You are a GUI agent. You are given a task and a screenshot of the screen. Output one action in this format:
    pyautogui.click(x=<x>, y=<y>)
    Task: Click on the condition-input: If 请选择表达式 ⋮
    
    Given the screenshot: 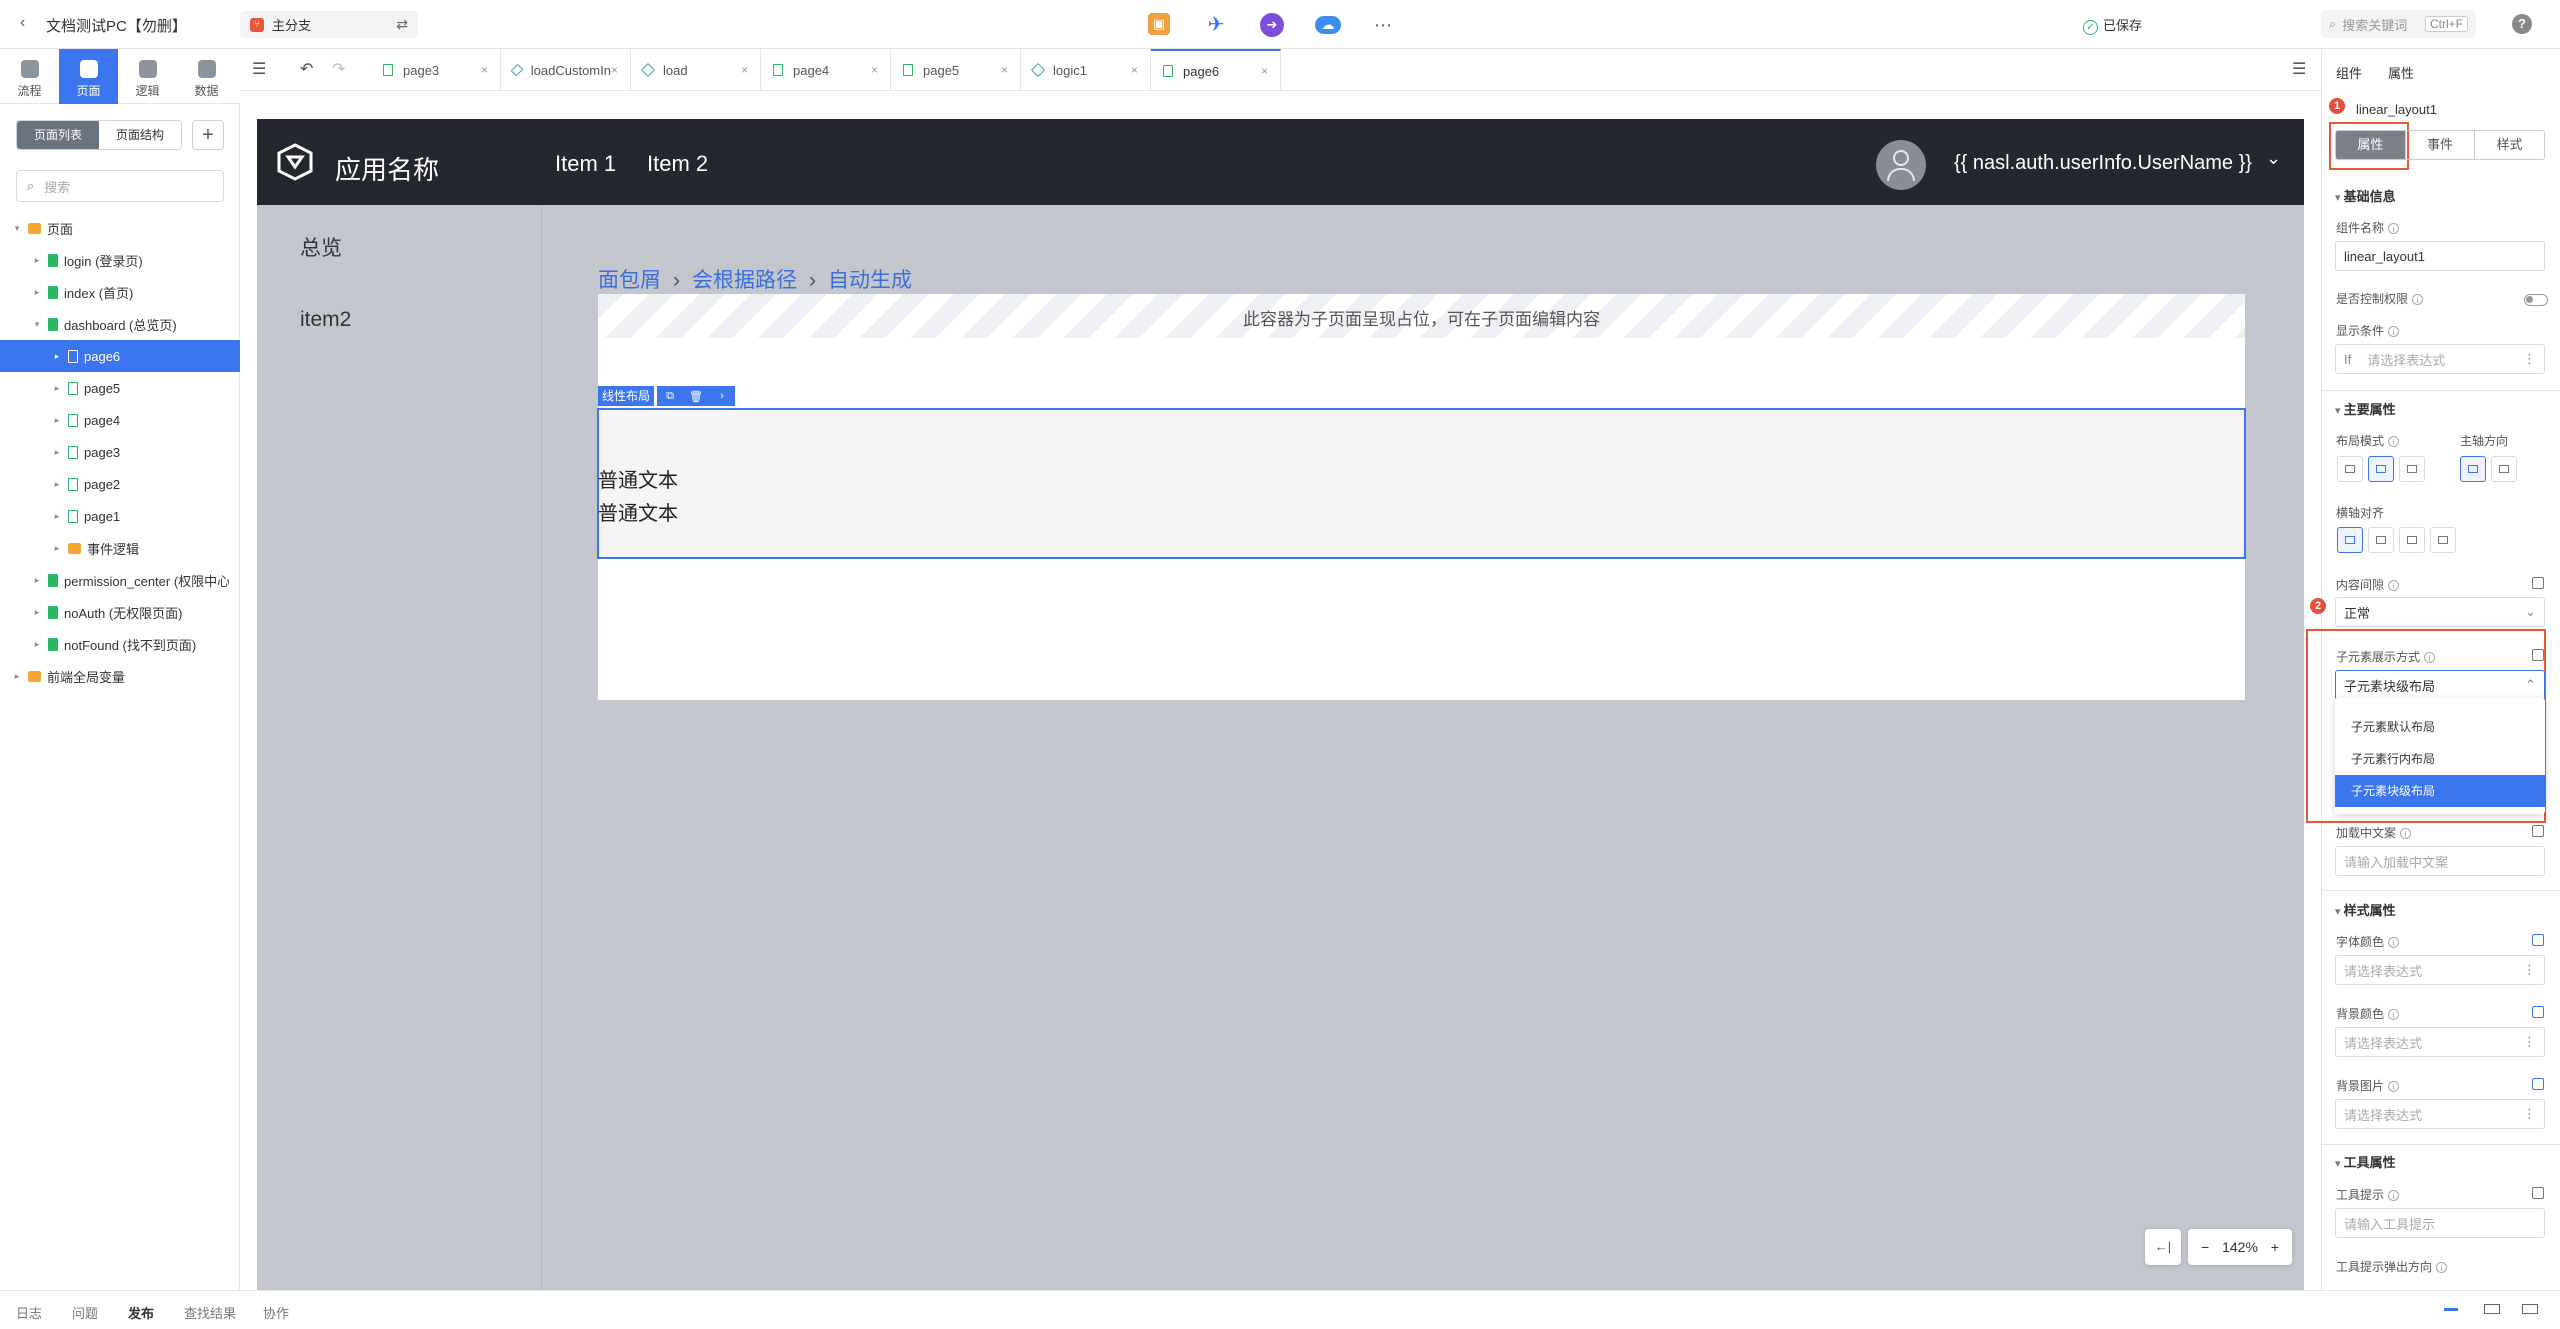 What is the action you would take?
    pyautogui.click(x=2440, y=359)
    